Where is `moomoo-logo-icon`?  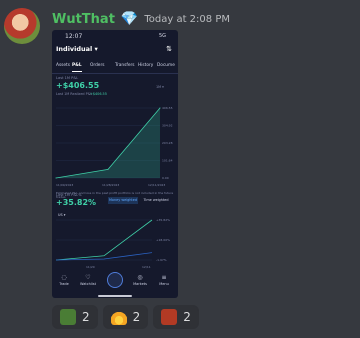 moomoo-logo-icon is located at coordinates (115, 280).